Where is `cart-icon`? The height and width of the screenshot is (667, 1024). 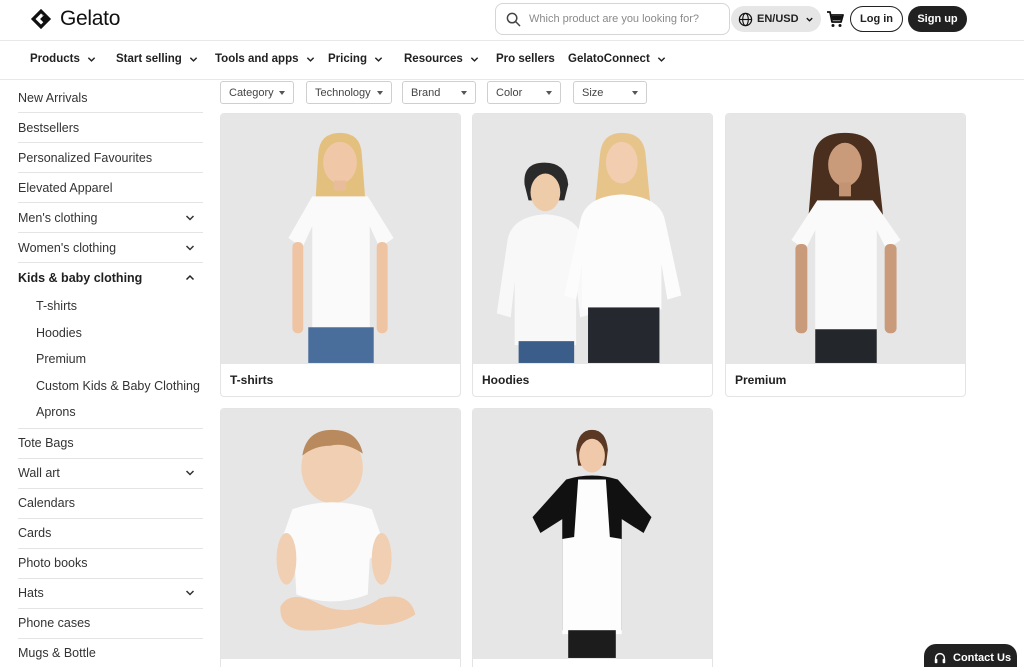
cart-icon is located at coordinates (835, 19).